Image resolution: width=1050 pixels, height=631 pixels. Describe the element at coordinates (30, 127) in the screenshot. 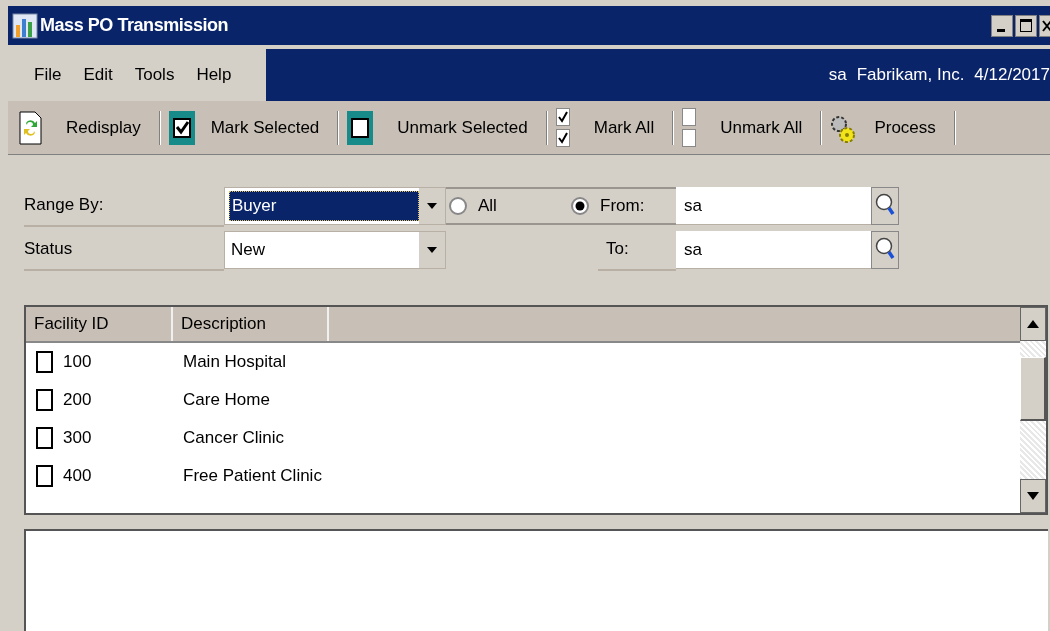

I see `refresh-icon` at that location.